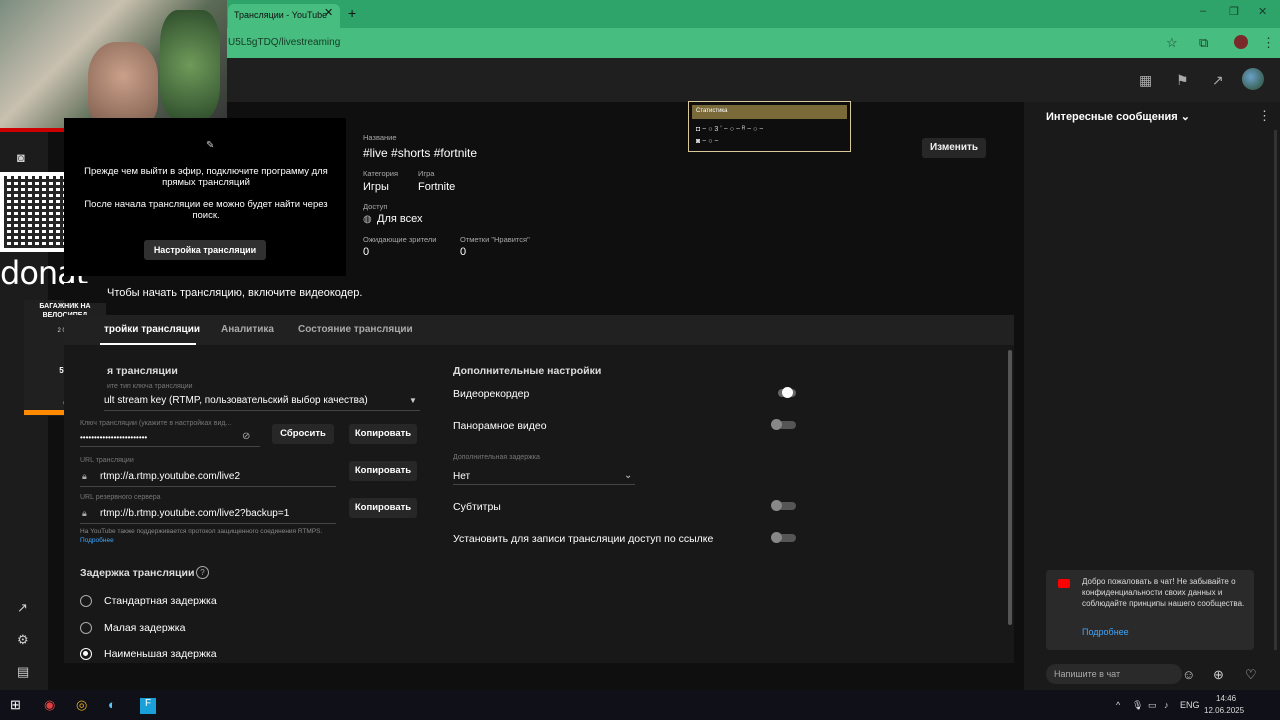  Describe the element at coordinates (15, 705) in the screenshot. I see `windows-start-icon: ⊞` at that location.